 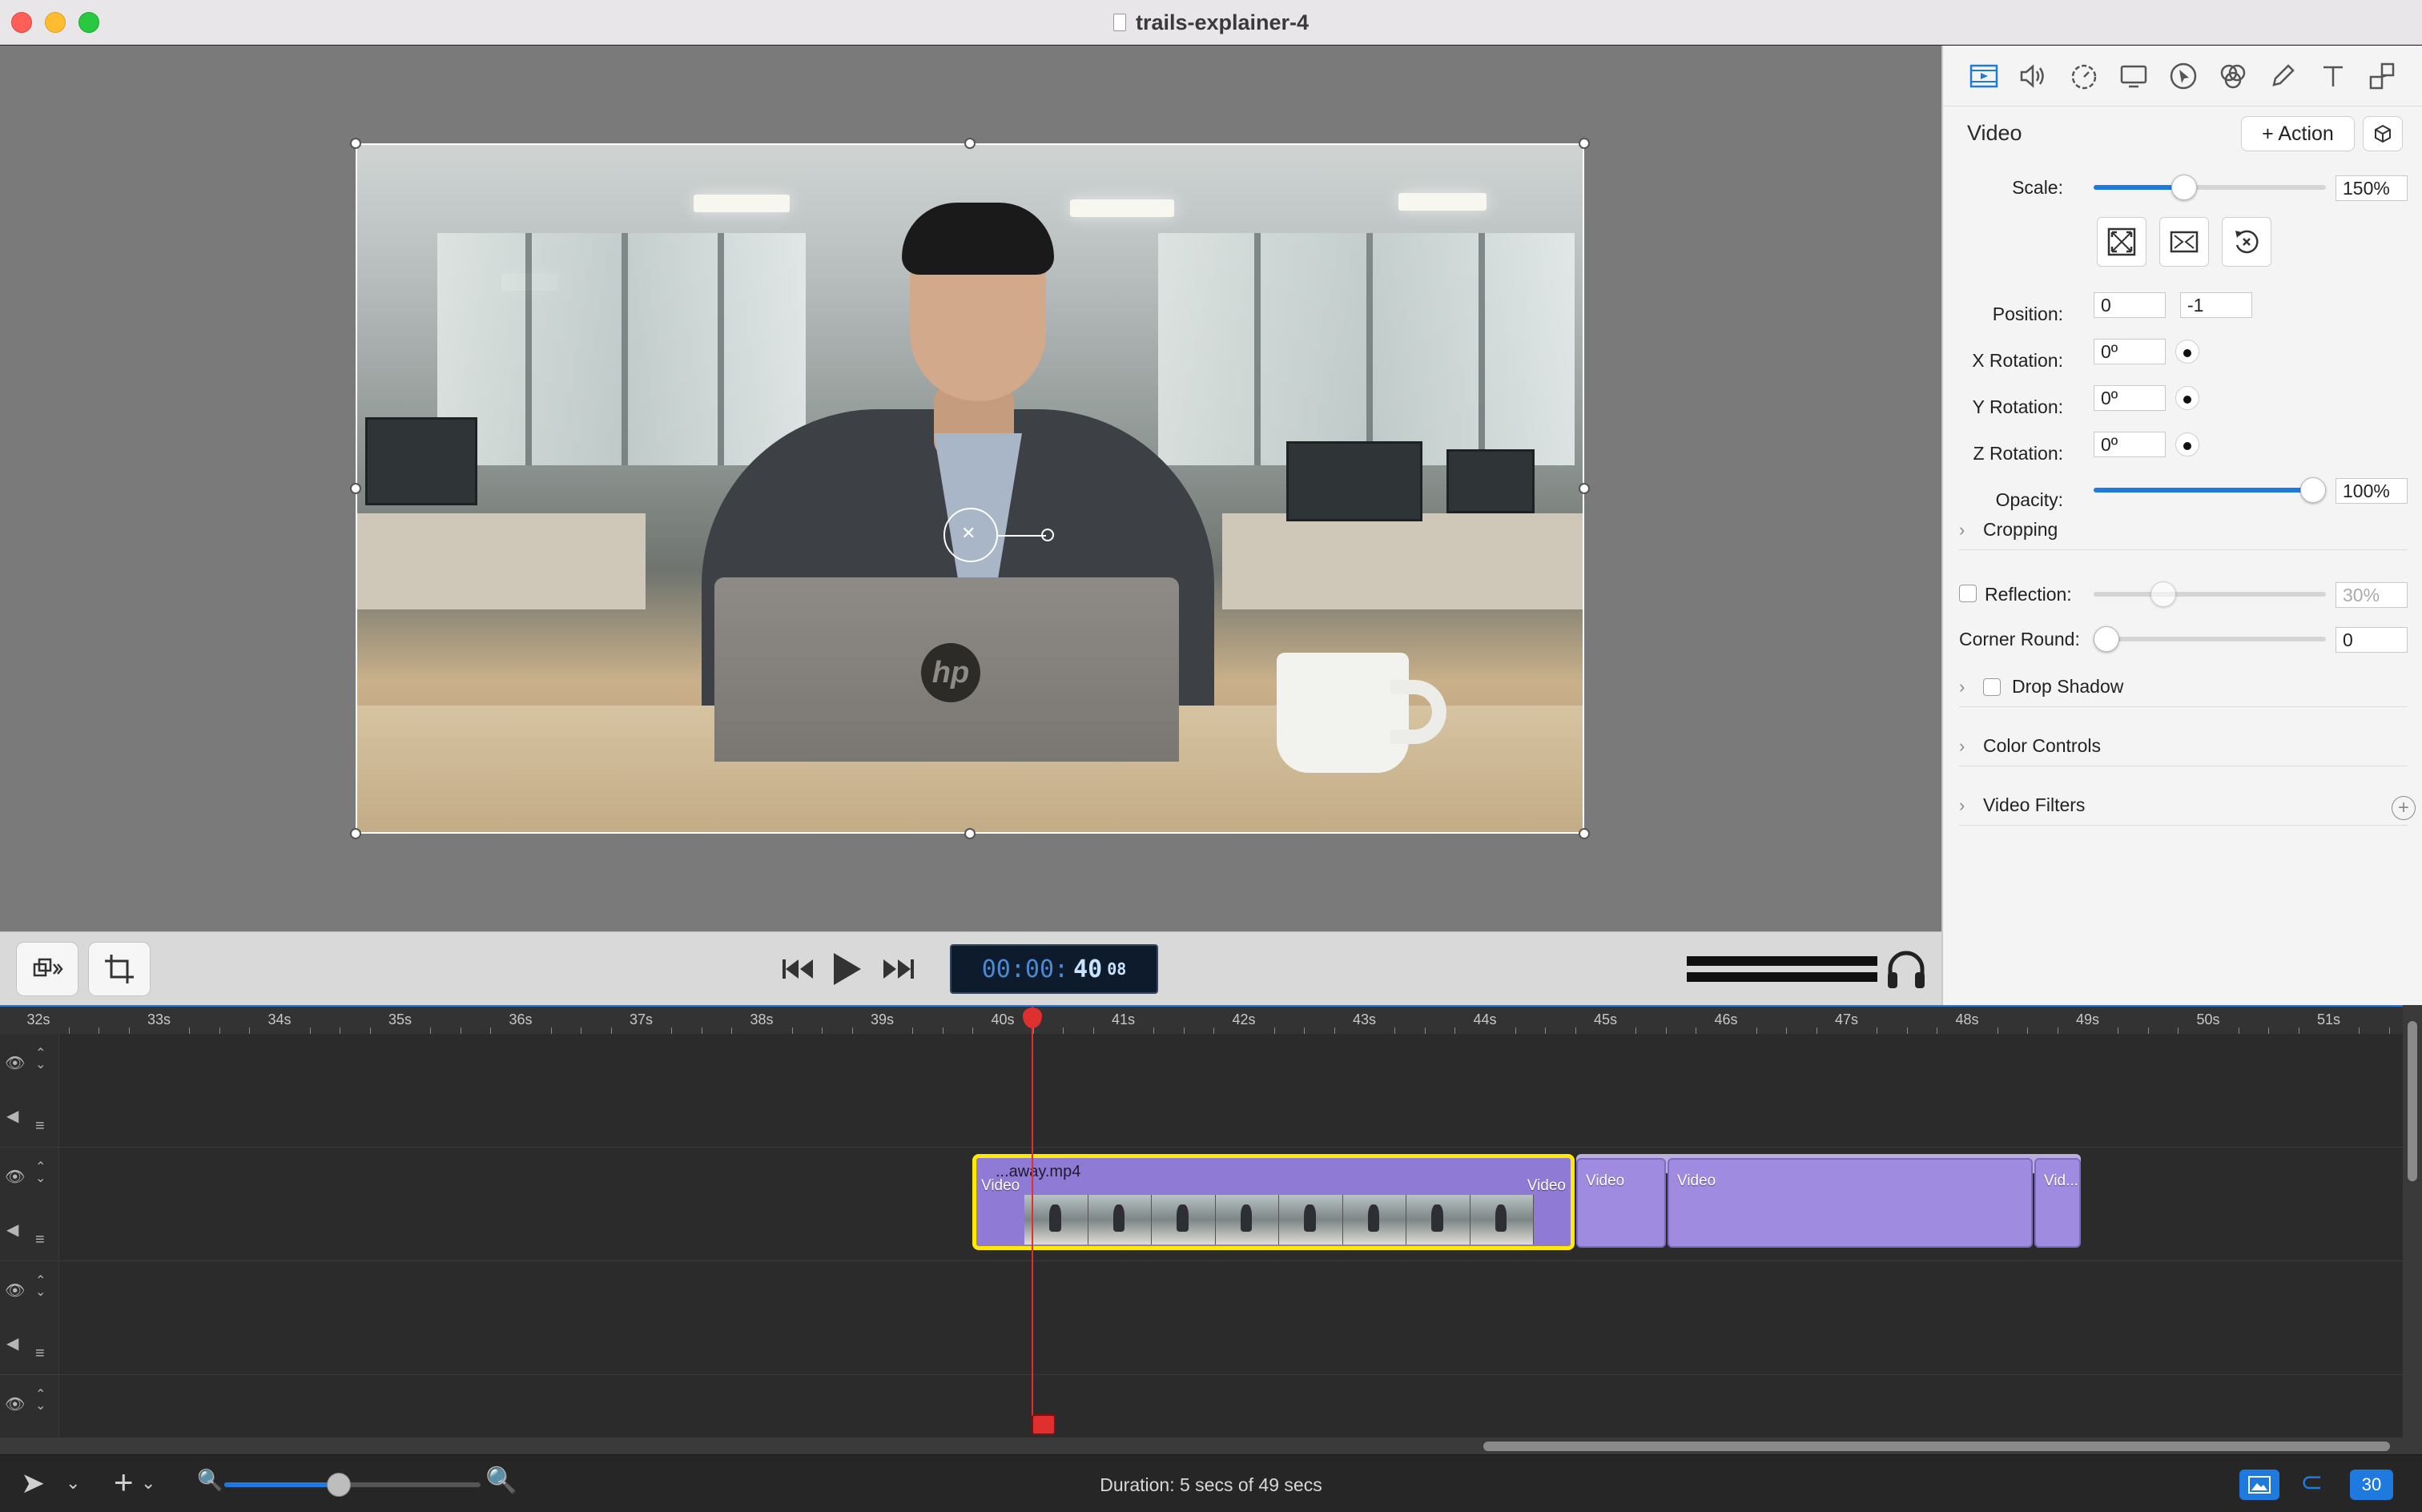 What do you see at coordinates (847, 969) in the screenshot?
I see `play-button` at bounding box center [847, 969].